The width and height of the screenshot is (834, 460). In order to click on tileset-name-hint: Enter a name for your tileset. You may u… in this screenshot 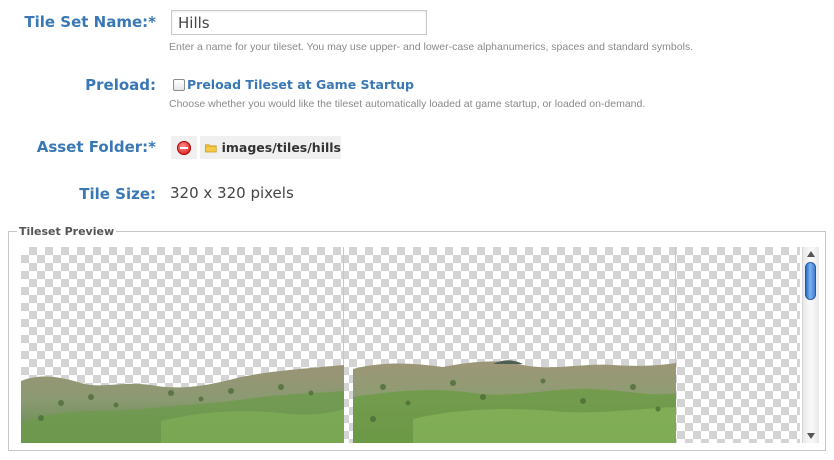, I will do `click(431, 47)`.